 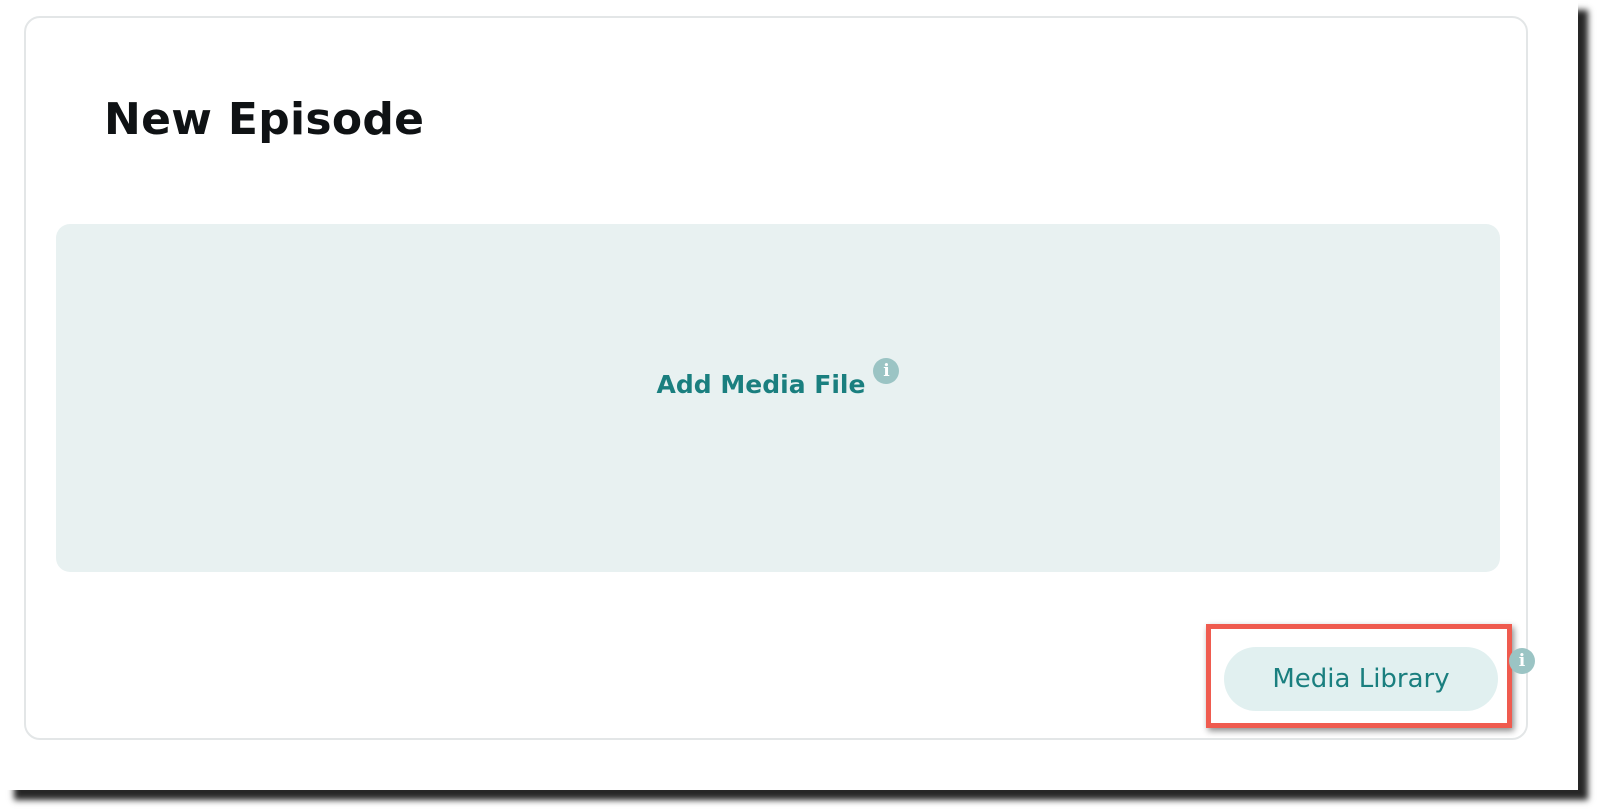 I want to click on add-media-file-label: Add Media File, so click(x=761, y=384).